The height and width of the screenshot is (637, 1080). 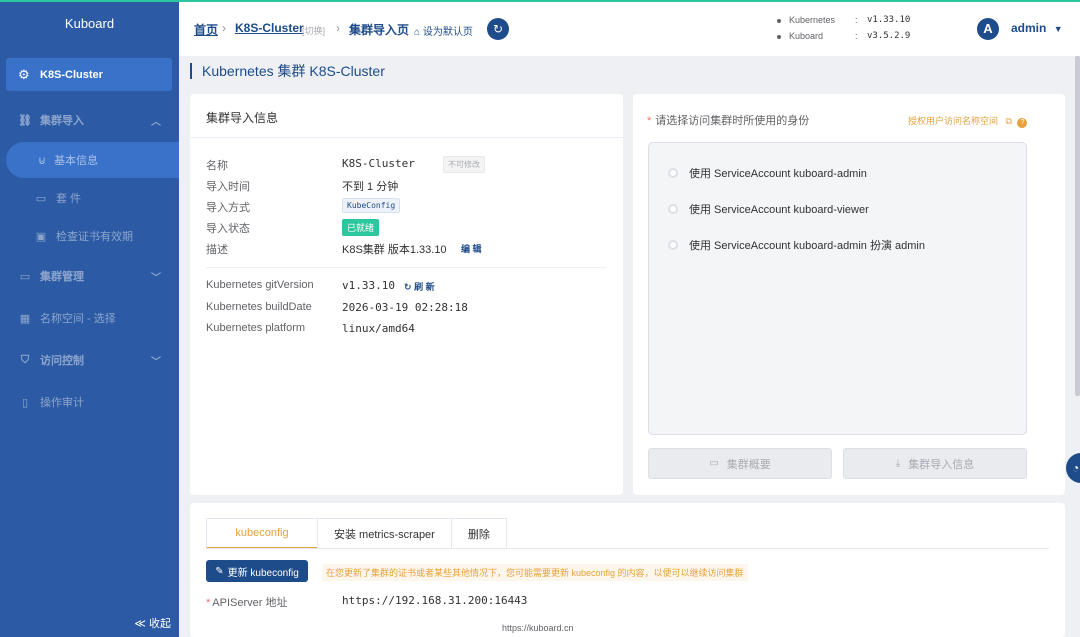 What do you see at coordinates (259, 307) in the screenshot?
I see `build-date-label: Kubernetes buildDate` at bounding box center [259, 307].